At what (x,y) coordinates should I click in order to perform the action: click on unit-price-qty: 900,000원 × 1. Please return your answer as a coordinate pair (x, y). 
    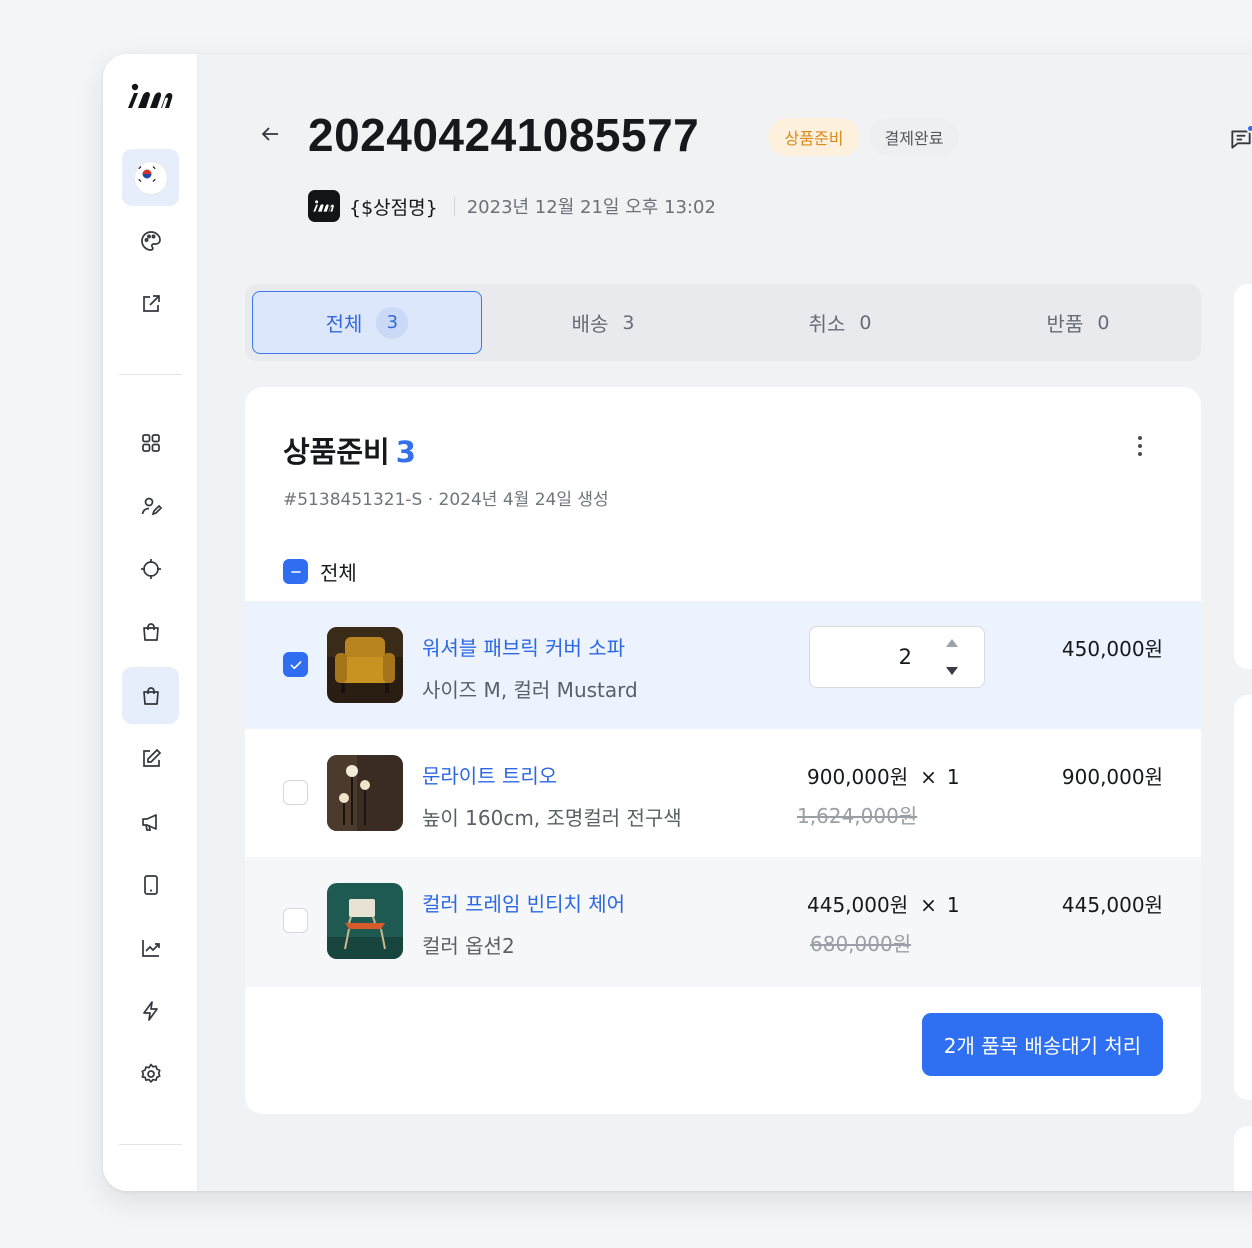
    Looking at the image, I should click on (883, 775).